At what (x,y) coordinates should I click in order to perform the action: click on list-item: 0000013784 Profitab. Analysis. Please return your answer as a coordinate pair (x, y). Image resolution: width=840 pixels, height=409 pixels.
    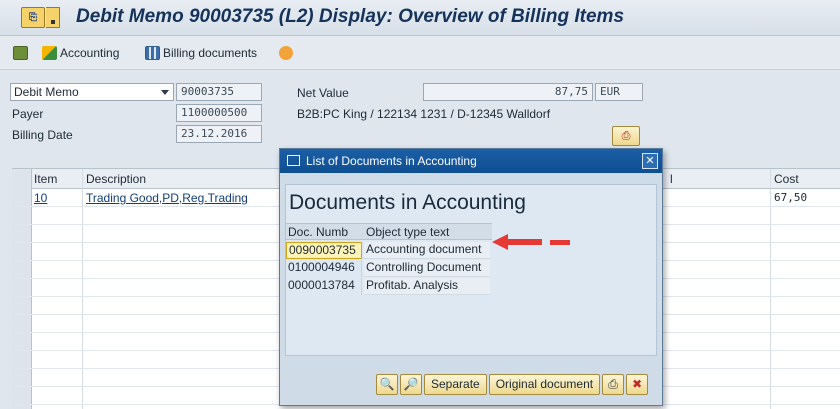
    Looking at the image, I should click on (389, 286).